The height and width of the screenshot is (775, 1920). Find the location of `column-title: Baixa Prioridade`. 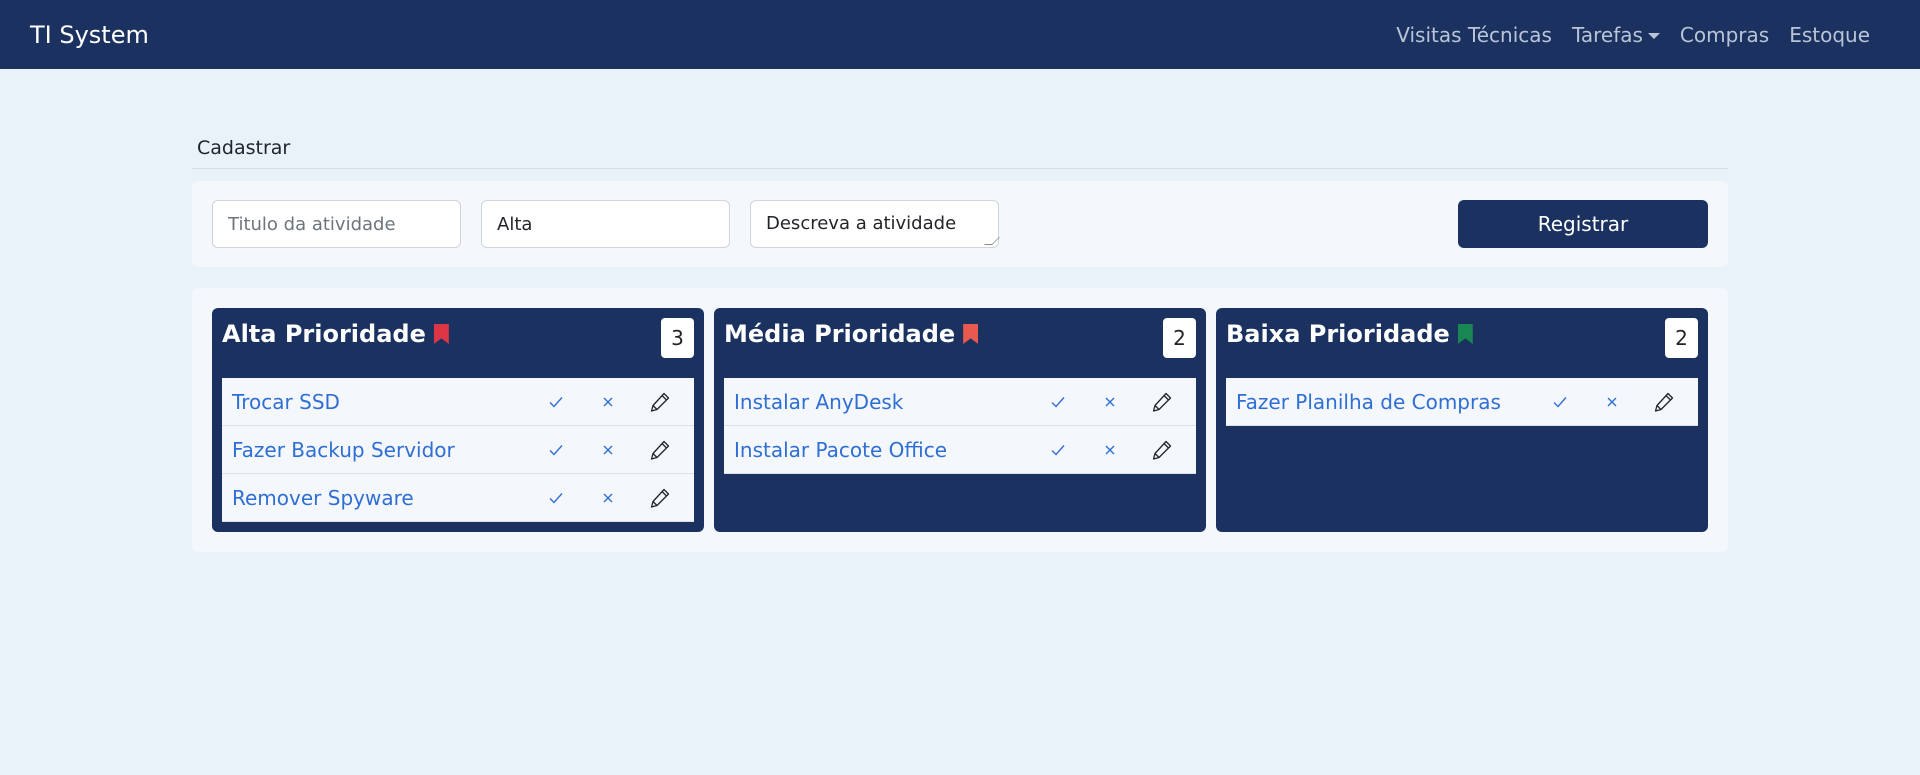

column-title: Baixa Prioridade is located at coordinates (1338, 334).